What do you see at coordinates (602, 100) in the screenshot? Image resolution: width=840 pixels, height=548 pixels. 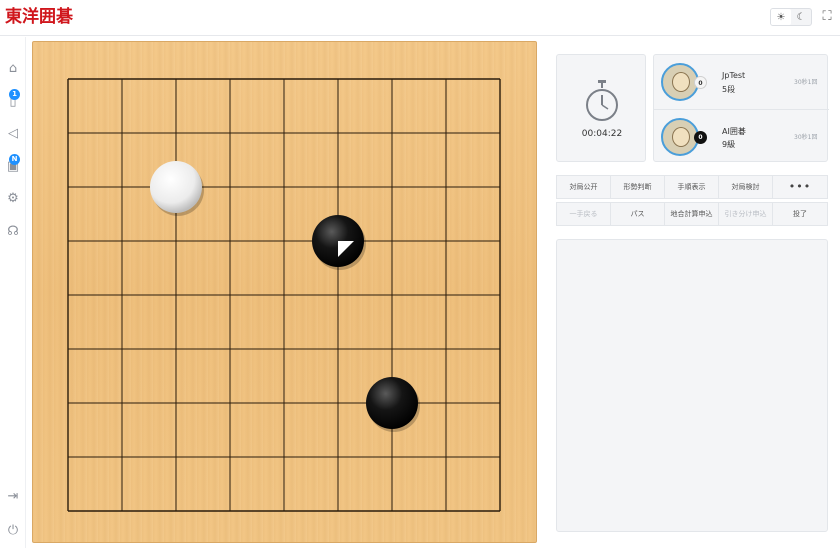 I see `stopwatch-icon` at bounding box center [602, 100].